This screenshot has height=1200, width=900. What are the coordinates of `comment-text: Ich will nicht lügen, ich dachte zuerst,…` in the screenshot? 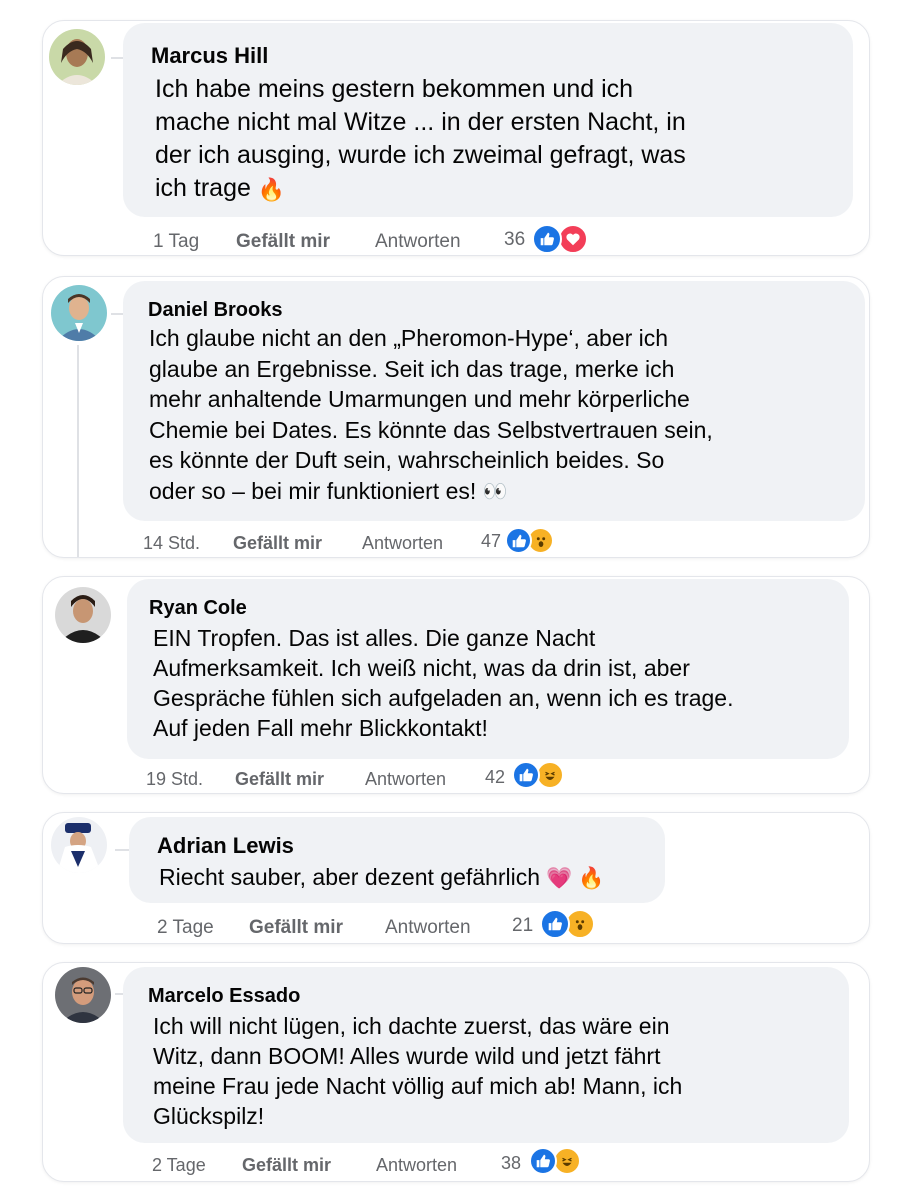 It's located at (498, 1071).